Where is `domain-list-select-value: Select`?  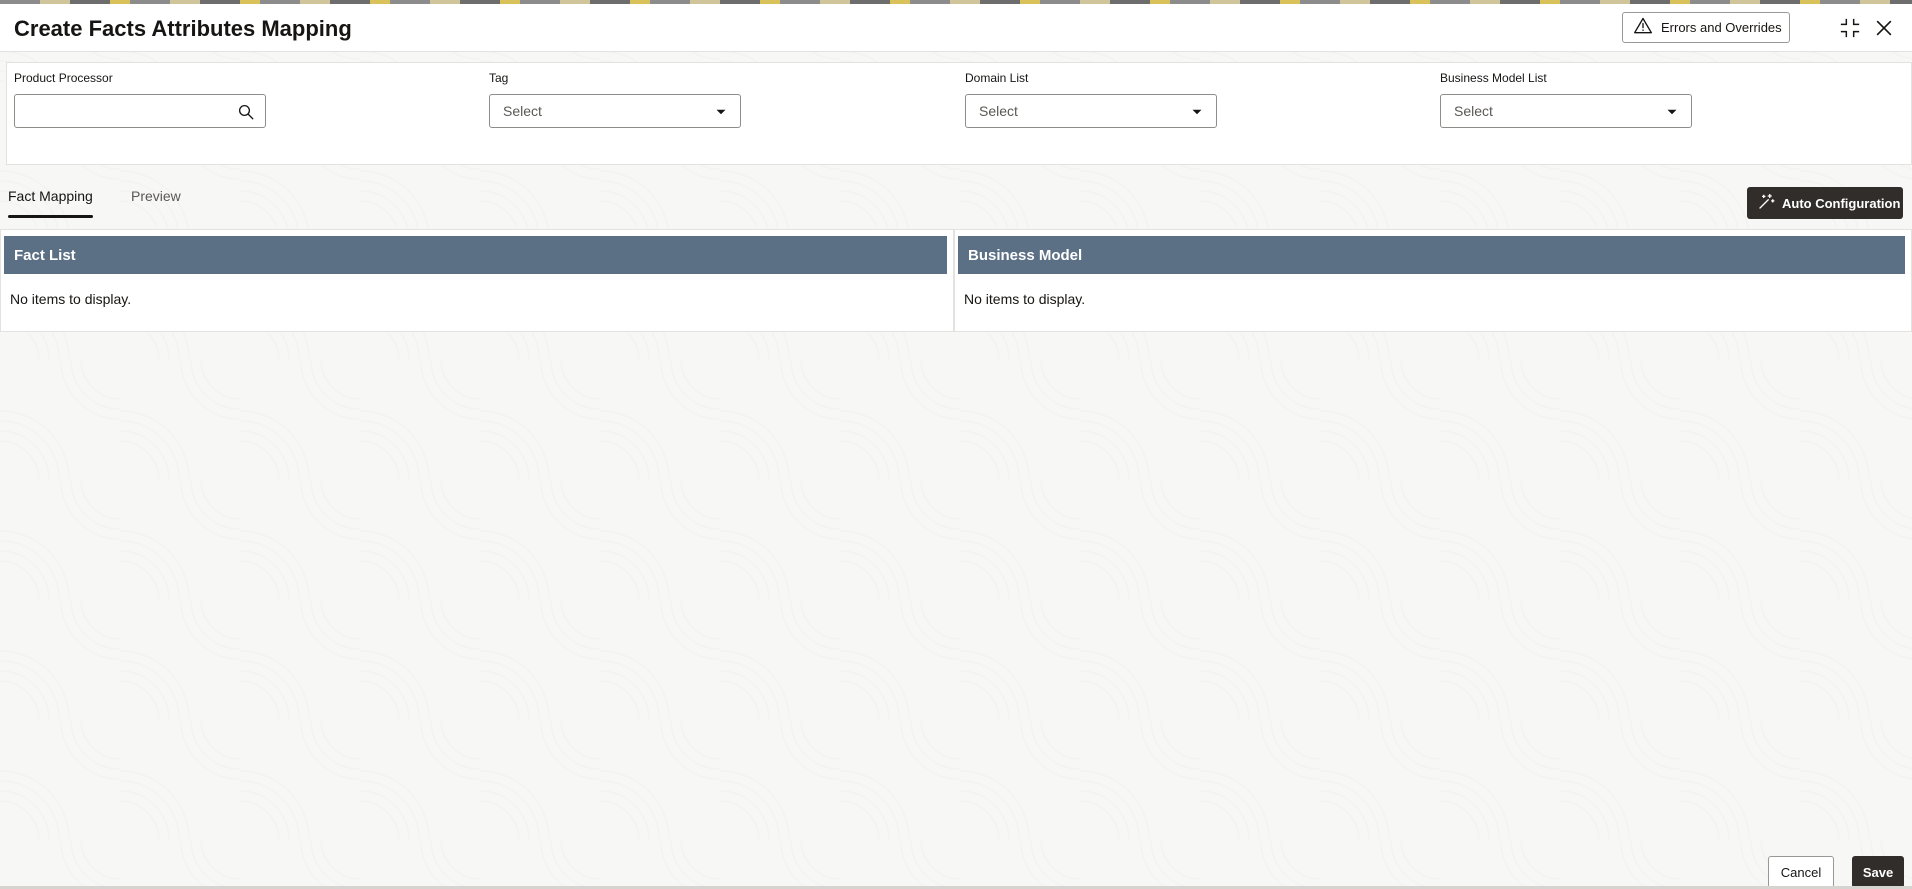 domain-list-select-value: Select is located at coordinates (998, 111).